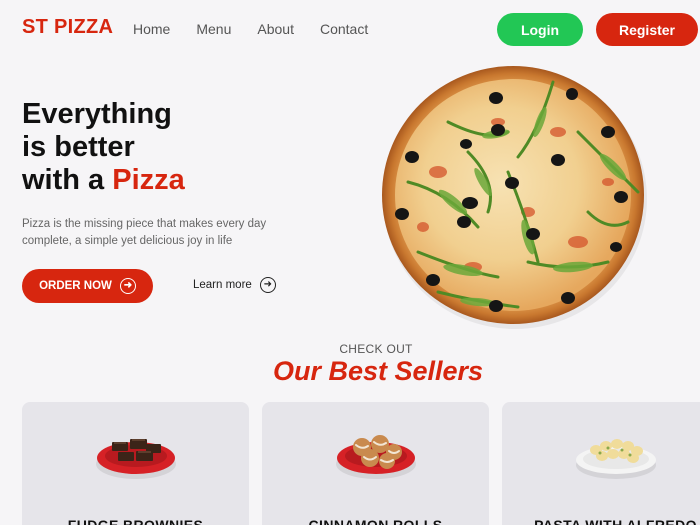  I want to click on brownies-image, so click(136, 459).